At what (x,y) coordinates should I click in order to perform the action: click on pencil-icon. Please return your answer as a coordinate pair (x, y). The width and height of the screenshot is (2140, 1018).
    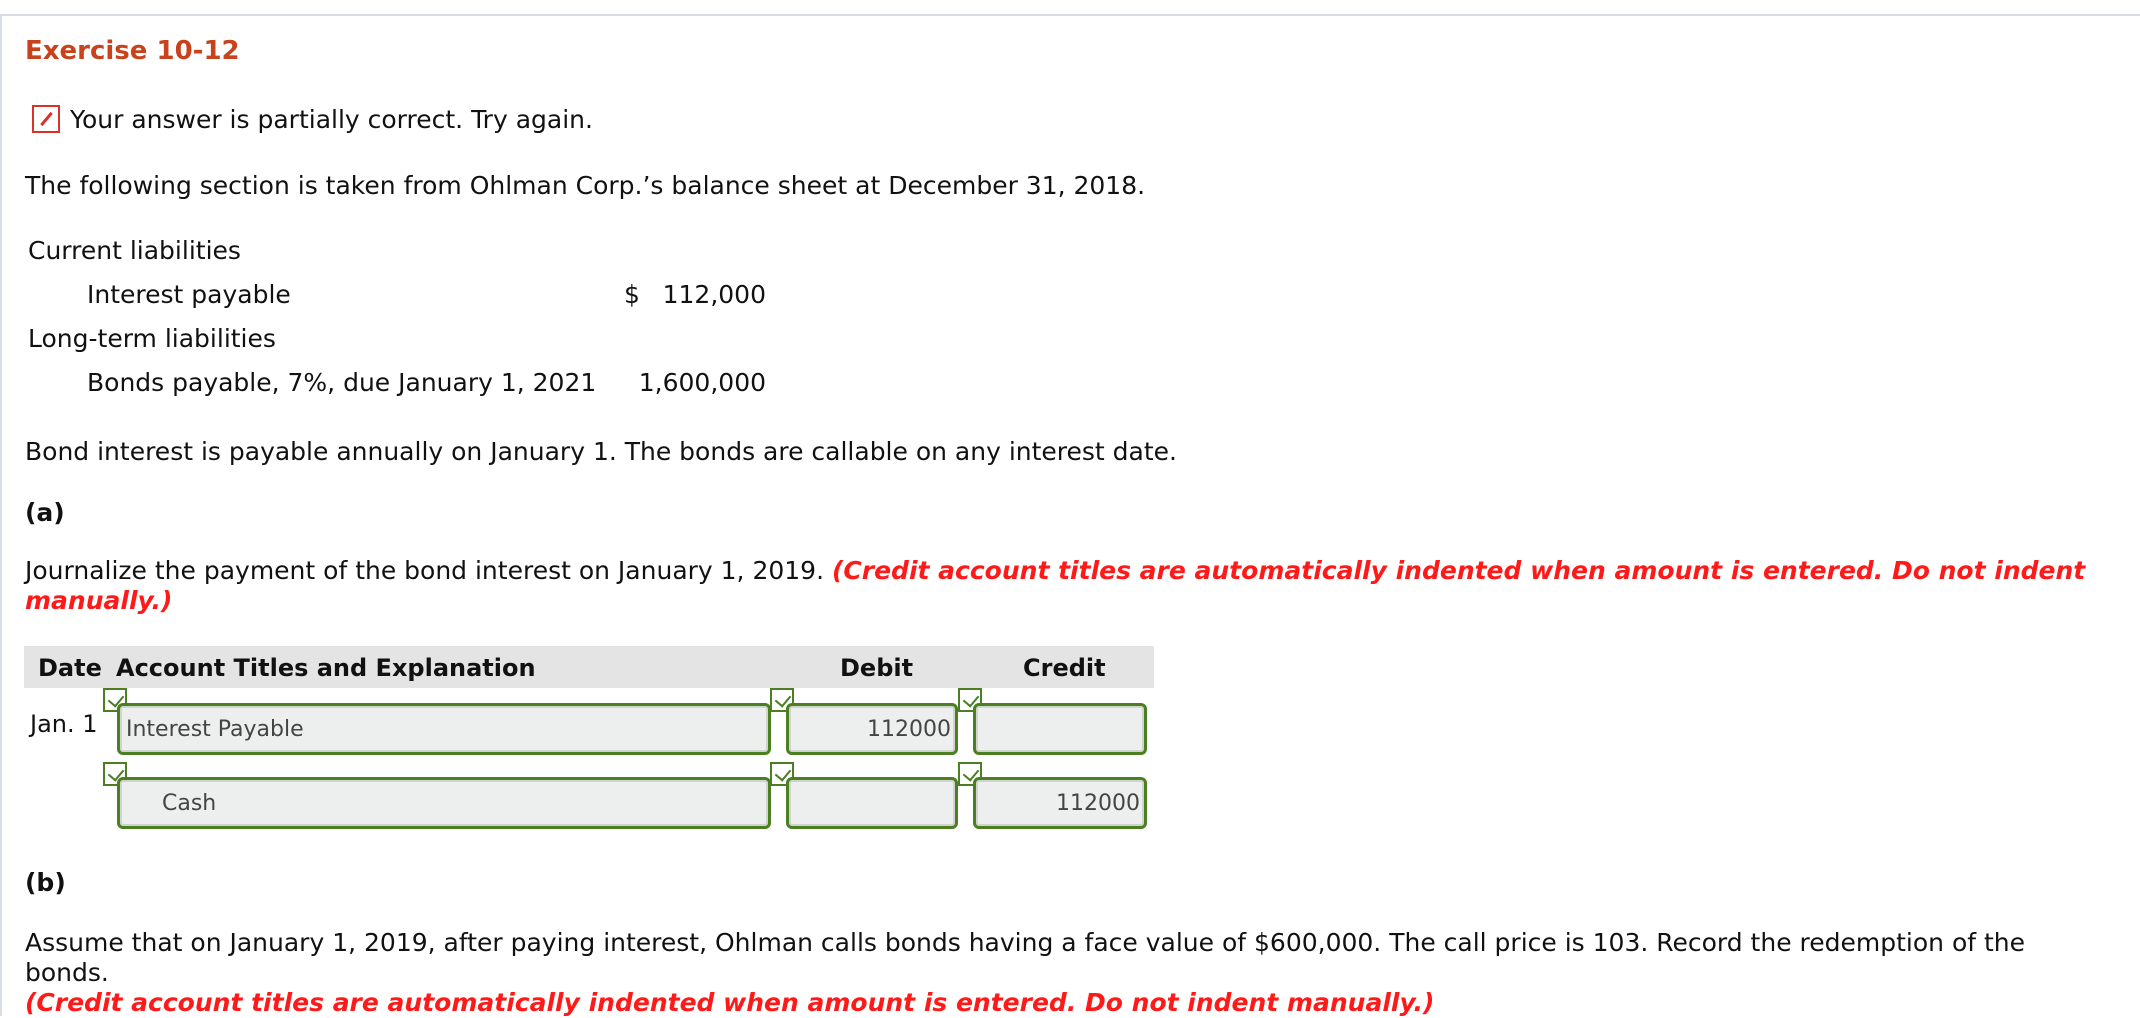
    Looking at the image, I should click on (46, 119).